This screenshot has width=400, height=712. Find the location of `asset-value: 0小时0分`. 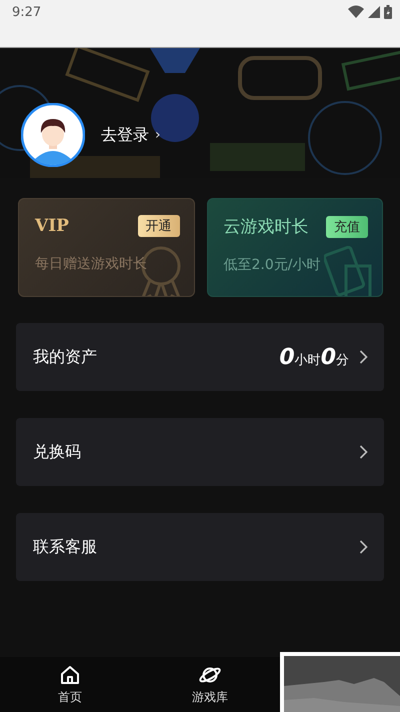

asset-value: 0小时0分 is located at coordinates (314, 357).